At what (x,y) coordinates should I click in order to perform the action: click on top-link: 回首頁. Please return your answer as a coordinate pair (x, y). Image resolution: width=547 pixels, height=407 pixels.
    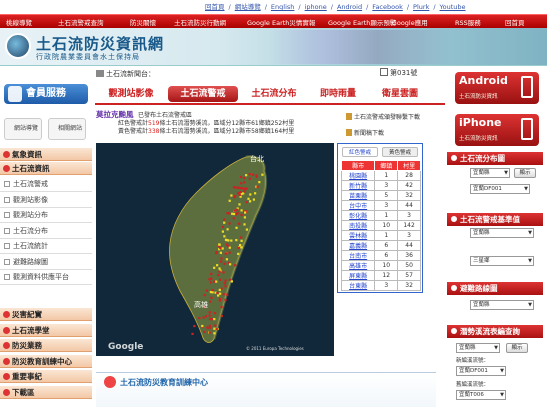
    Looking at the image, I should click on (215, 7).